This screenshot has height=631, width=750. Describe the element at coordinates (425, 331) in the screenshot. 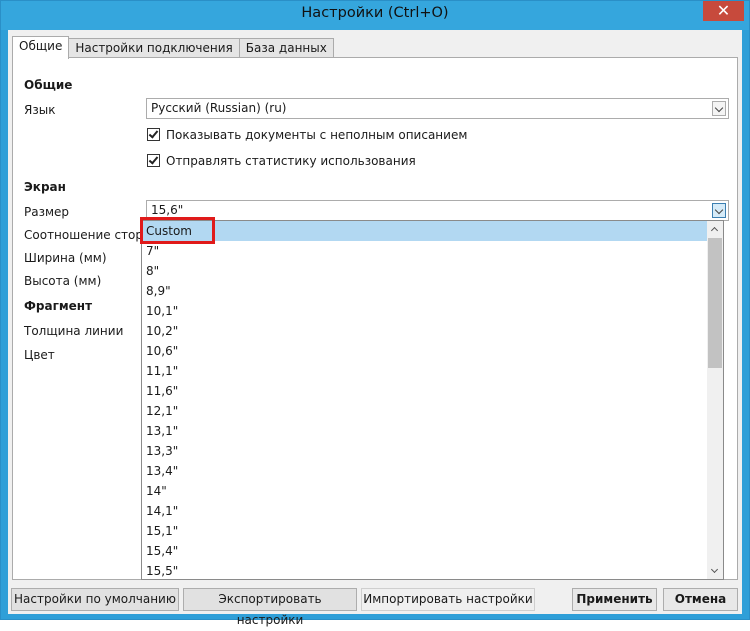

I see `size-option: 10,2"` at that location.